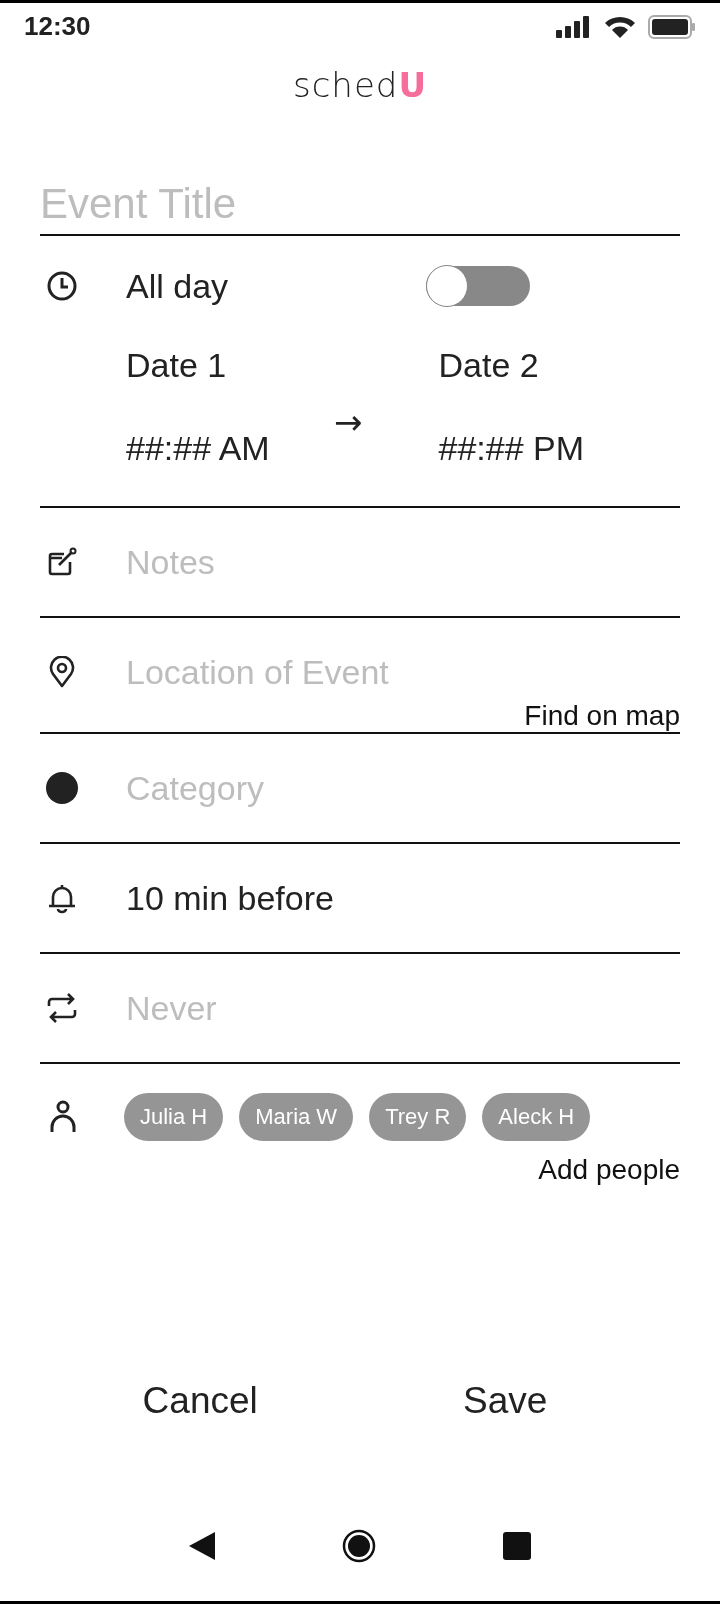 The height and width of the screenshot is (1604, 720). What do you see at coordinates (403, 562) in the screenshot?
I see `notes-field: Notes` at bounding box center [403, 562].